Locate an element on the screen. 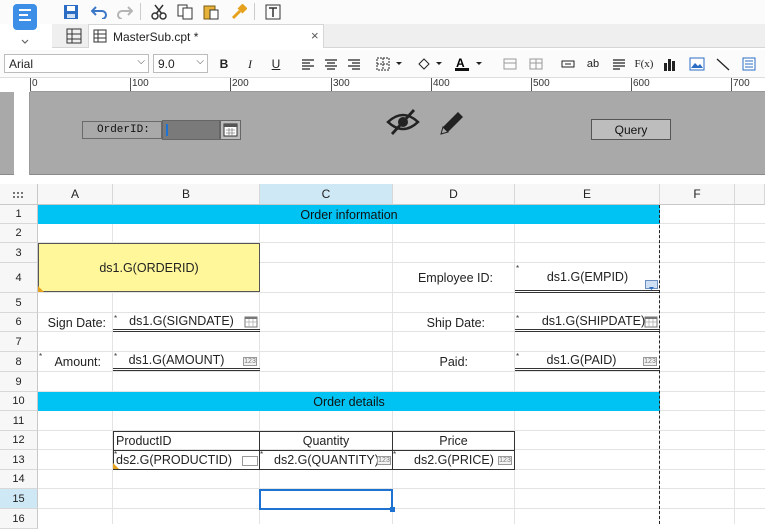 This screenshot has width=765, height=529. order-information-header: Order information is located at coordinates (349, 214).